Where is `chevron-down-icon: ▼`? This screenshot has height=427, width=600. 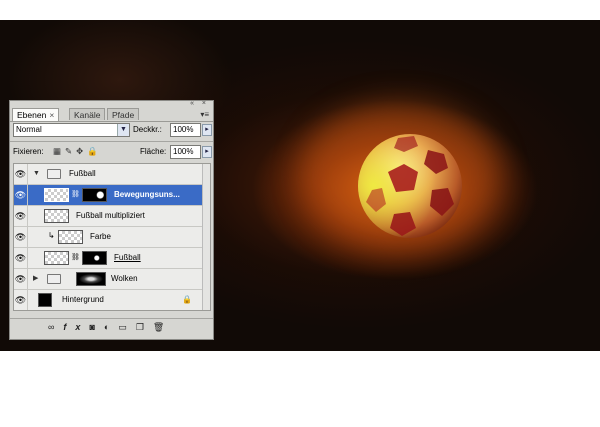 chevron-down-icon: ▼ is located at coordinates (123, 130).